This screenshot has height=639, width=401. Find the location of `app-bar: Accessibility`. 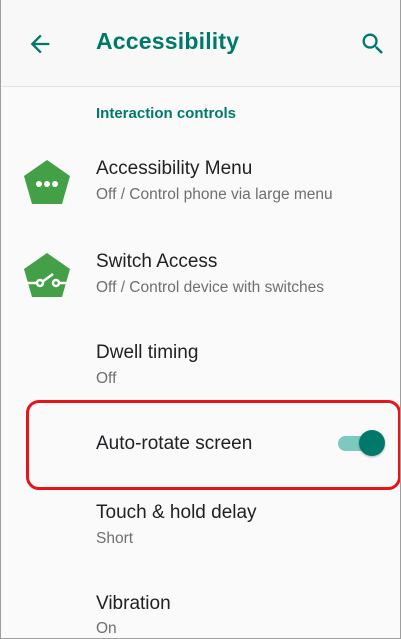

app-bar: Accessibility is located at coordinates (200, 43).